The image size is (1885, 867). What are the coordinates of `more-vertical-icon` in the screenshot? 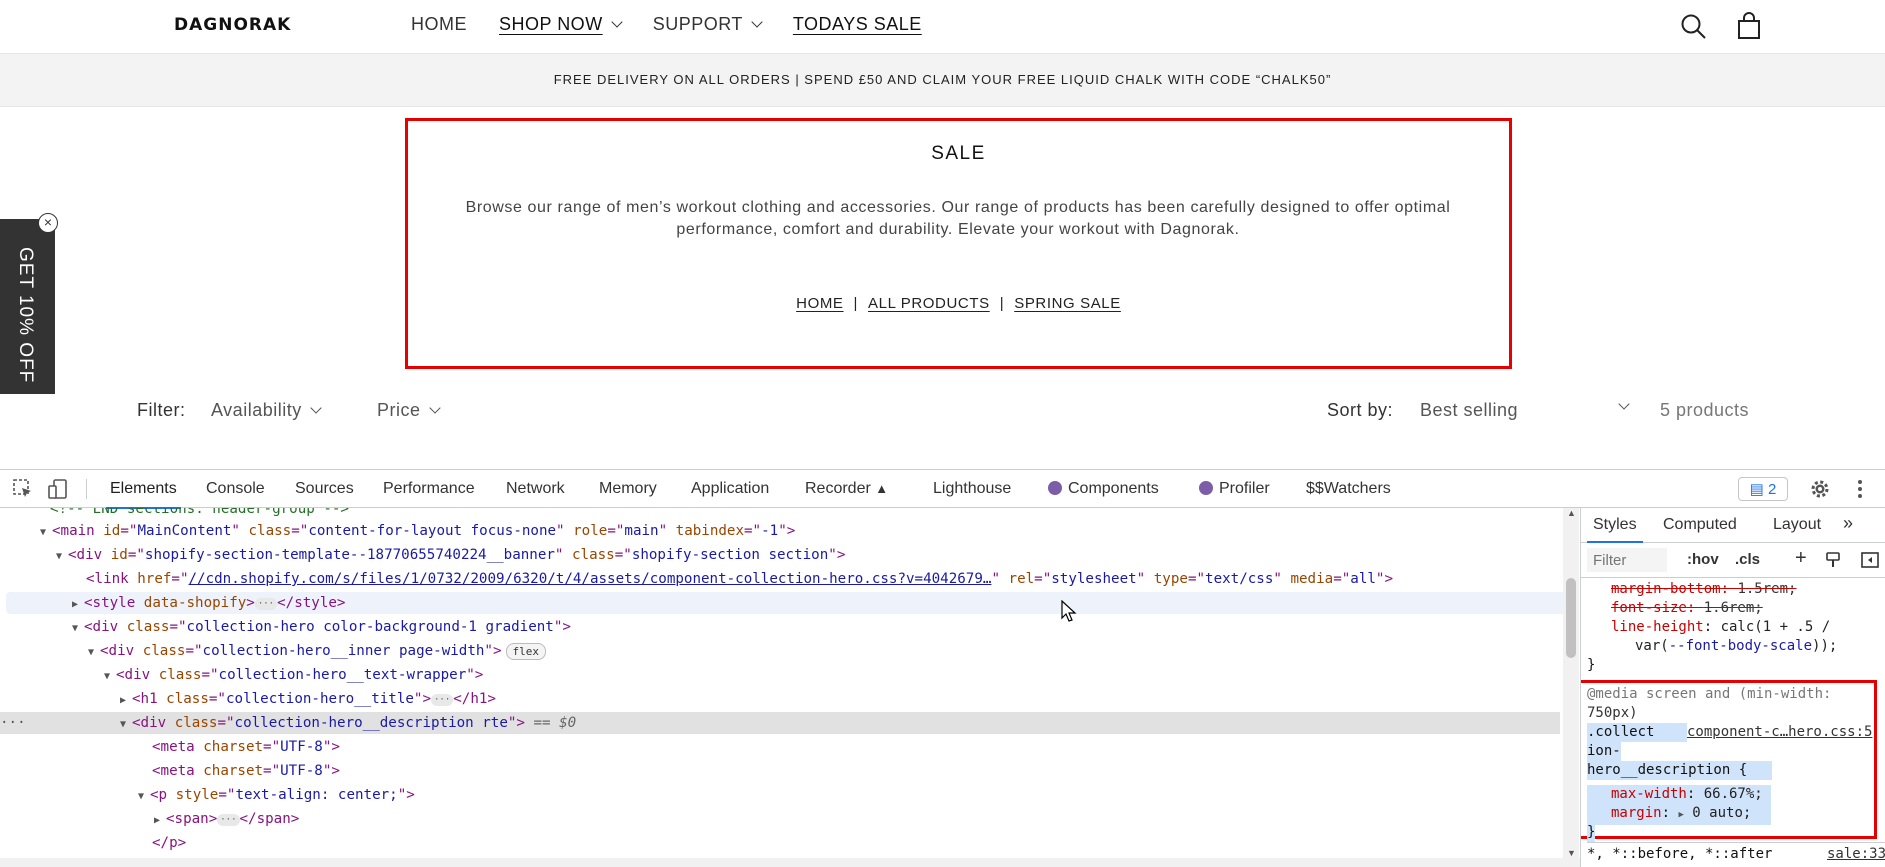 It's located at (1860, 489).